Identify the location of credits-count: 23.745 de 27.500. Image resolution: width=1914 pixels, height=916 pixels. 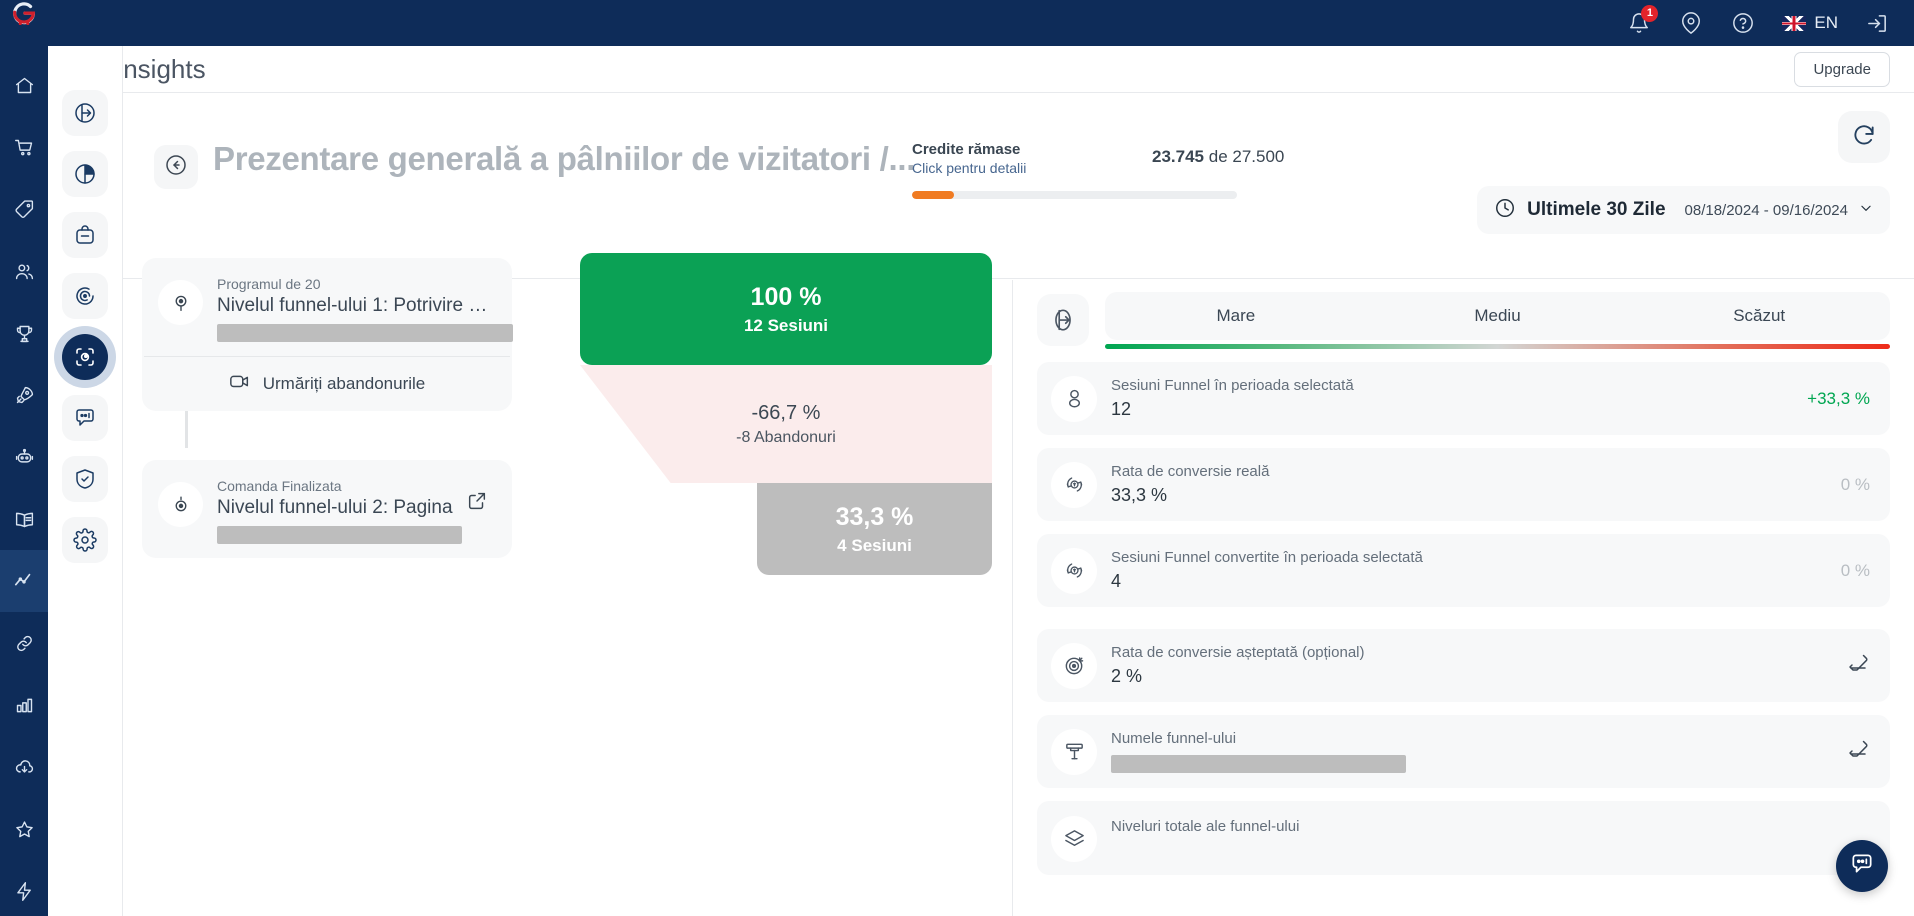
(1272, 157).